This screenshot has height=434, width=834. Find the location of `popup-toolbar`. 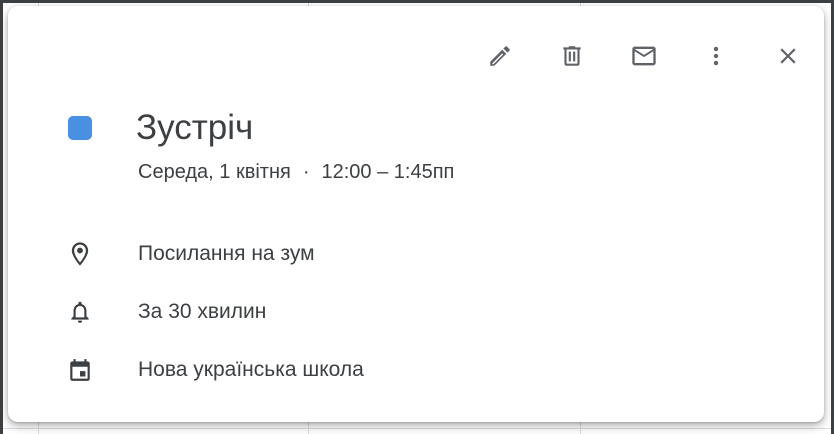

popup-toolbar is located at coordinates (628, 56).